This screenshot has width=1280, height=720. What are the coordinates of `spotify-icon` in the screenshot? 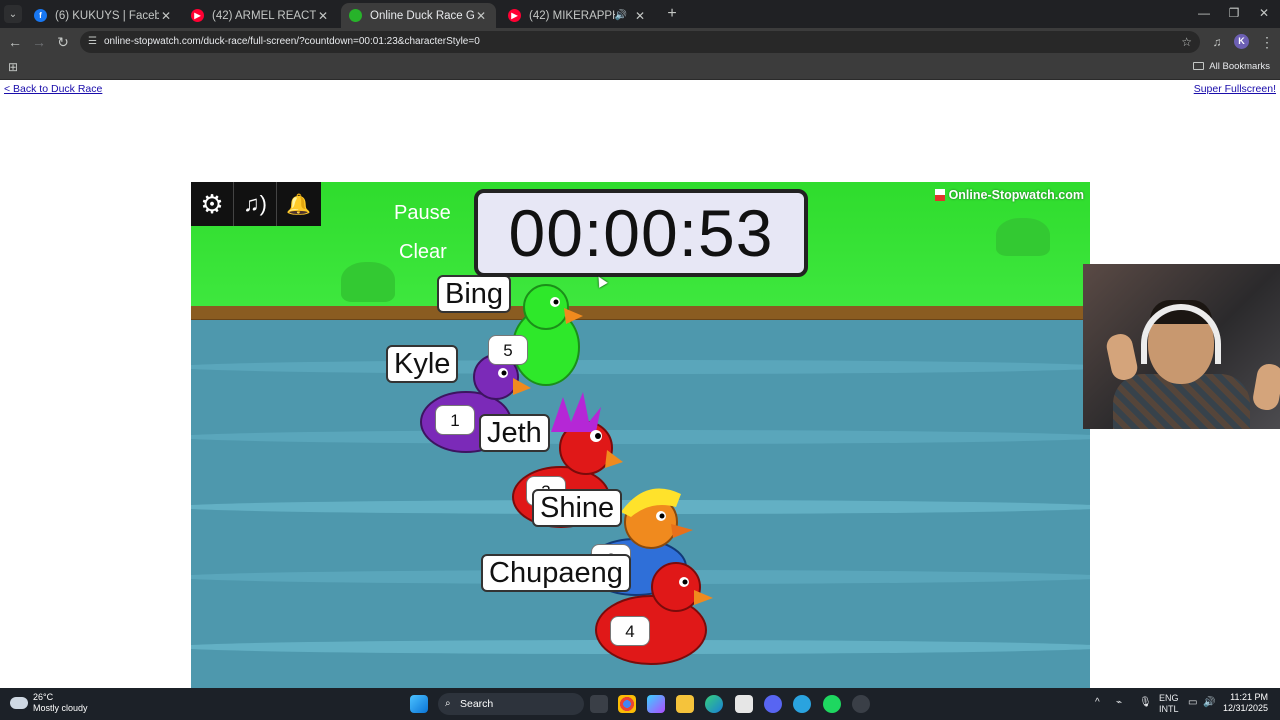 It's located at (832, 704).